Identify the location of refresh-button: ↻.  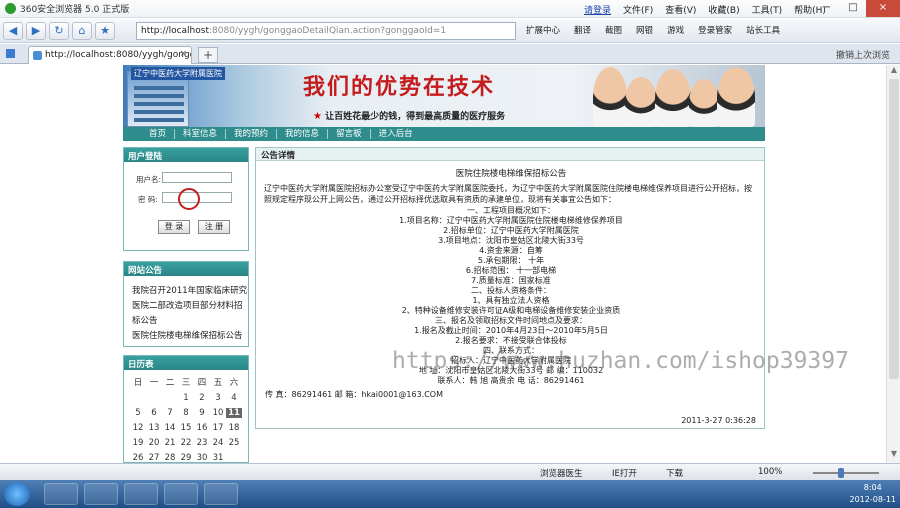
(59, 30).